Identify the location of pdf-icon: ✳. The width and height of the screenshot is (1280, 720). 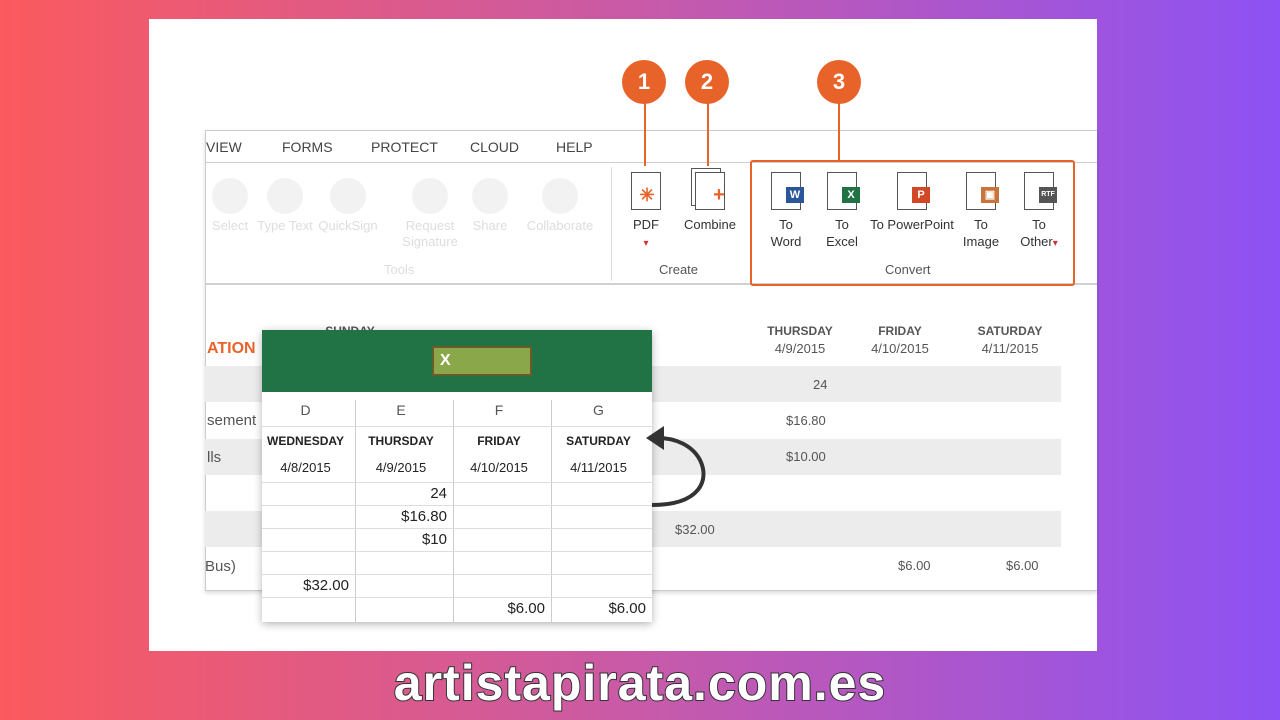
(646, 191).